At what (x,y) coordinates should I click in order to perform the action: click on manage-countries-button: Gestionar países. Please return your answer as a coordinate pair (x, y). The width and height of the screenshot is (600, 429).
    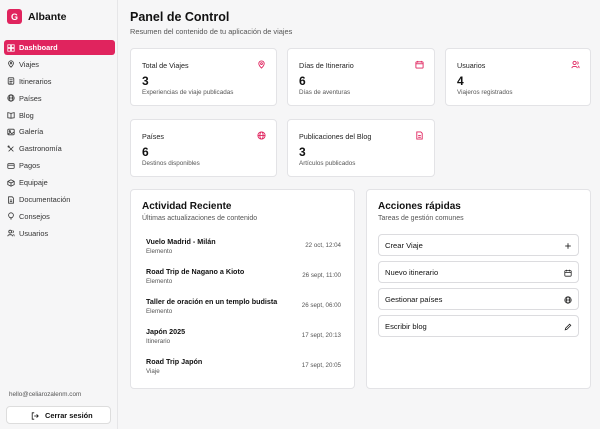
    Looking at the image, I should click on (478, 299).